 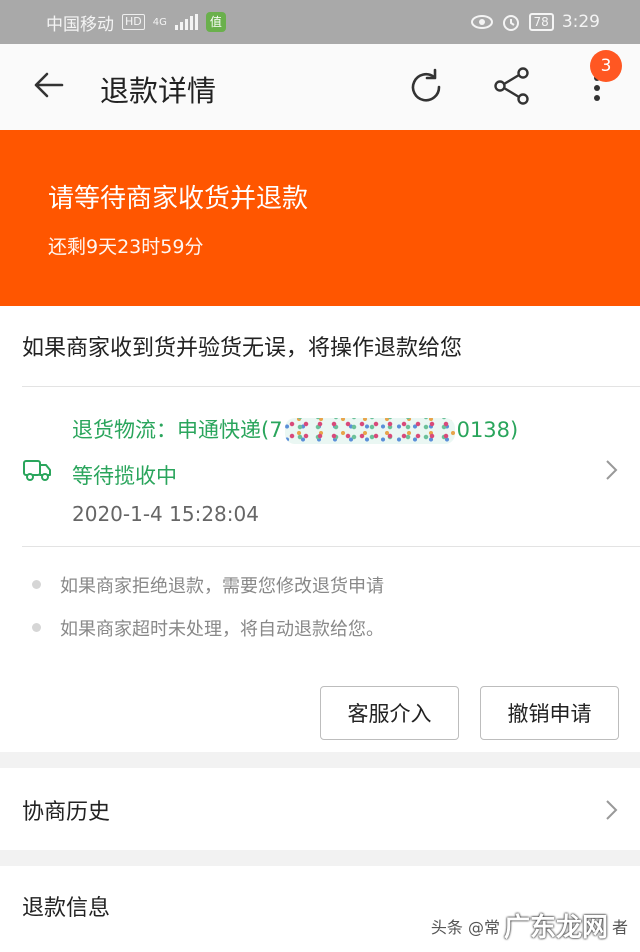 I want to click on hd-tag: HD, so click(x=133, y=22).